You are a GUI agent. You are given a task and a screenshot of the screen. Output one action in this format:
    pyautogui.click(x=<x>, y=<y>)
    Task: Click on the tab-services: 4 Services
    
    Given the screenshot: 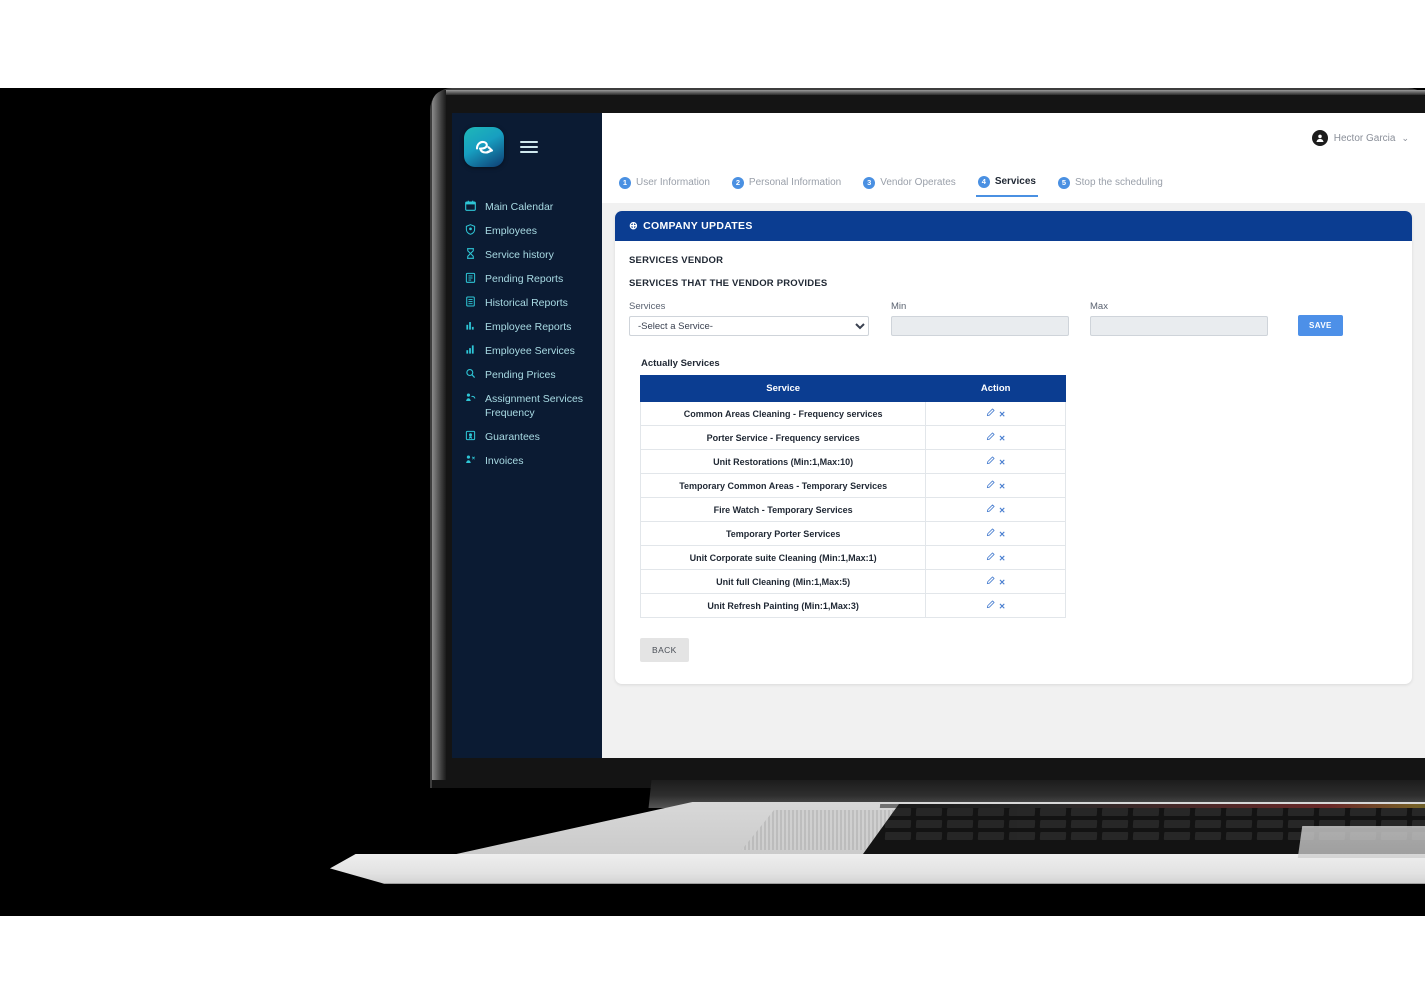 What is the action you would take?
    pyautogui.click(x=1006, y=183)
    